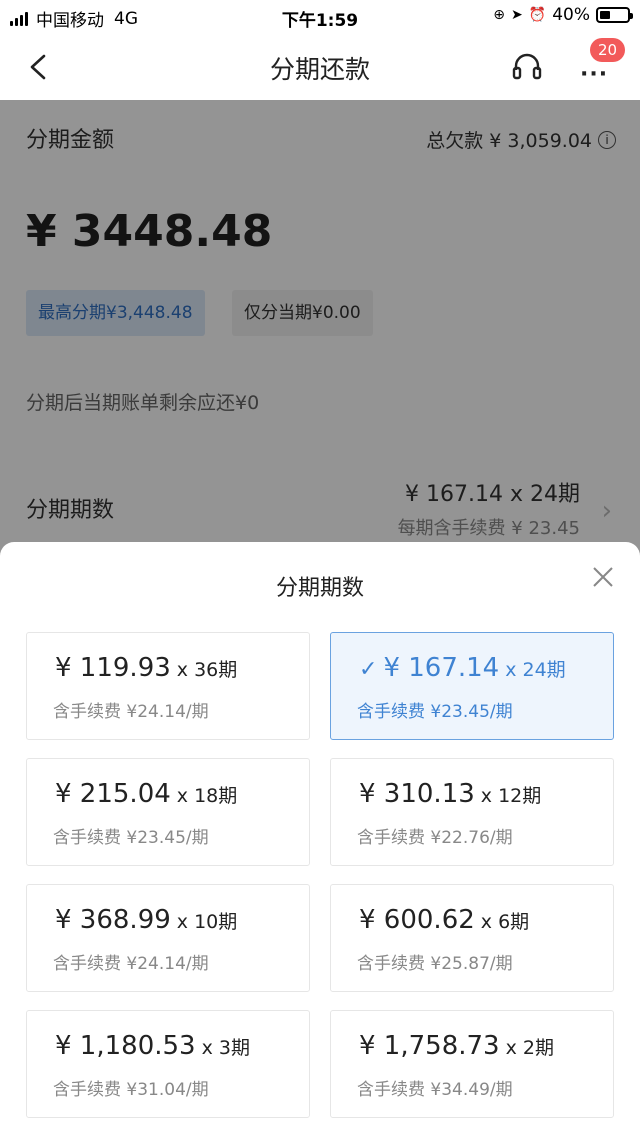 The height and width of the screenshot is (1138, 640). Describe the element at coordinates (435, 838) in the screenshot. I see `option-fee: 含手续费 ¥22.76/期` at that location.